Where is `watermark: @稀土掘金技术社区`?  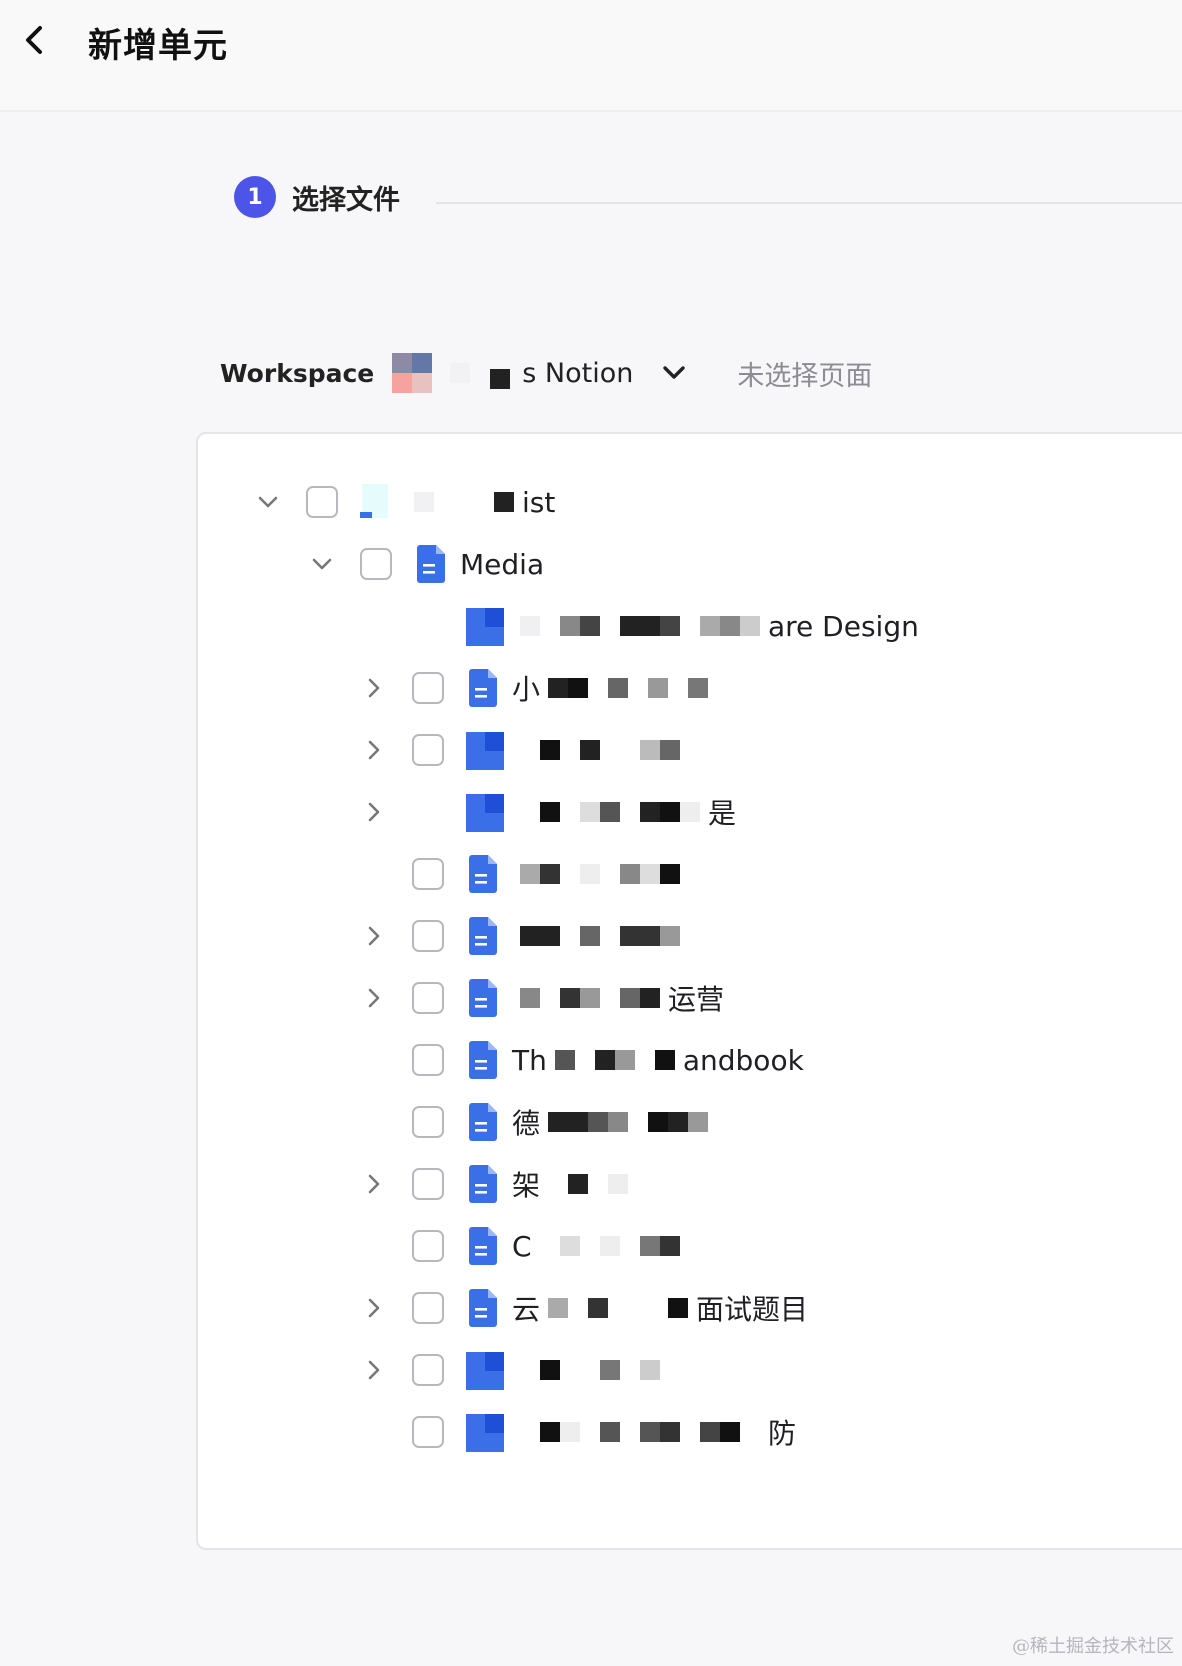
watermark: @稀土掘金技术社区 is located at coordinates (1093, 1646).